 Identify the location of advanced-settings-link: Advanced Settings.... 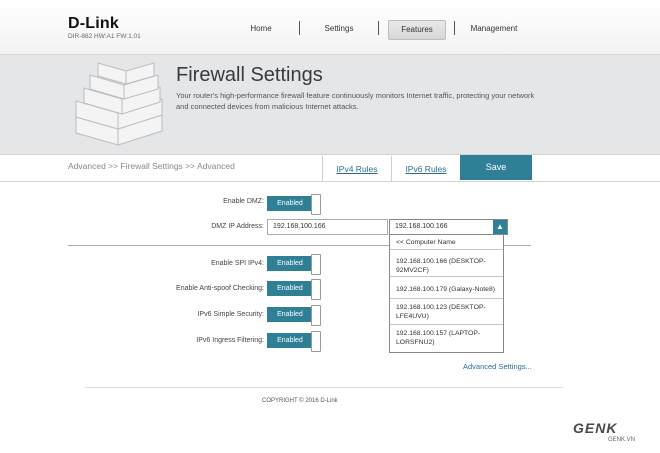
(497, 366).